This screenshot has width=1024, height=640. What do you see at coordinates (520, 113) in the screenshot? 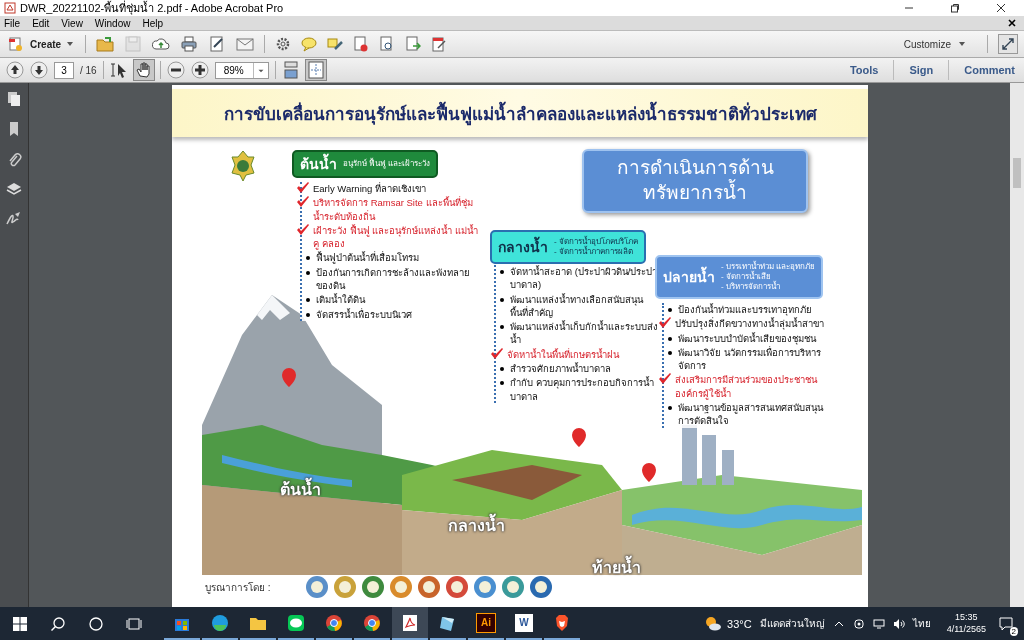
I see `title-banner: การขับเคลื่อนการอนุรักษ์และฟื้นฟูแม่น้ำลำคลองและแหล่งน้ำธรรมชาติทั่วประเทศ` at bounding box center [520, 113].